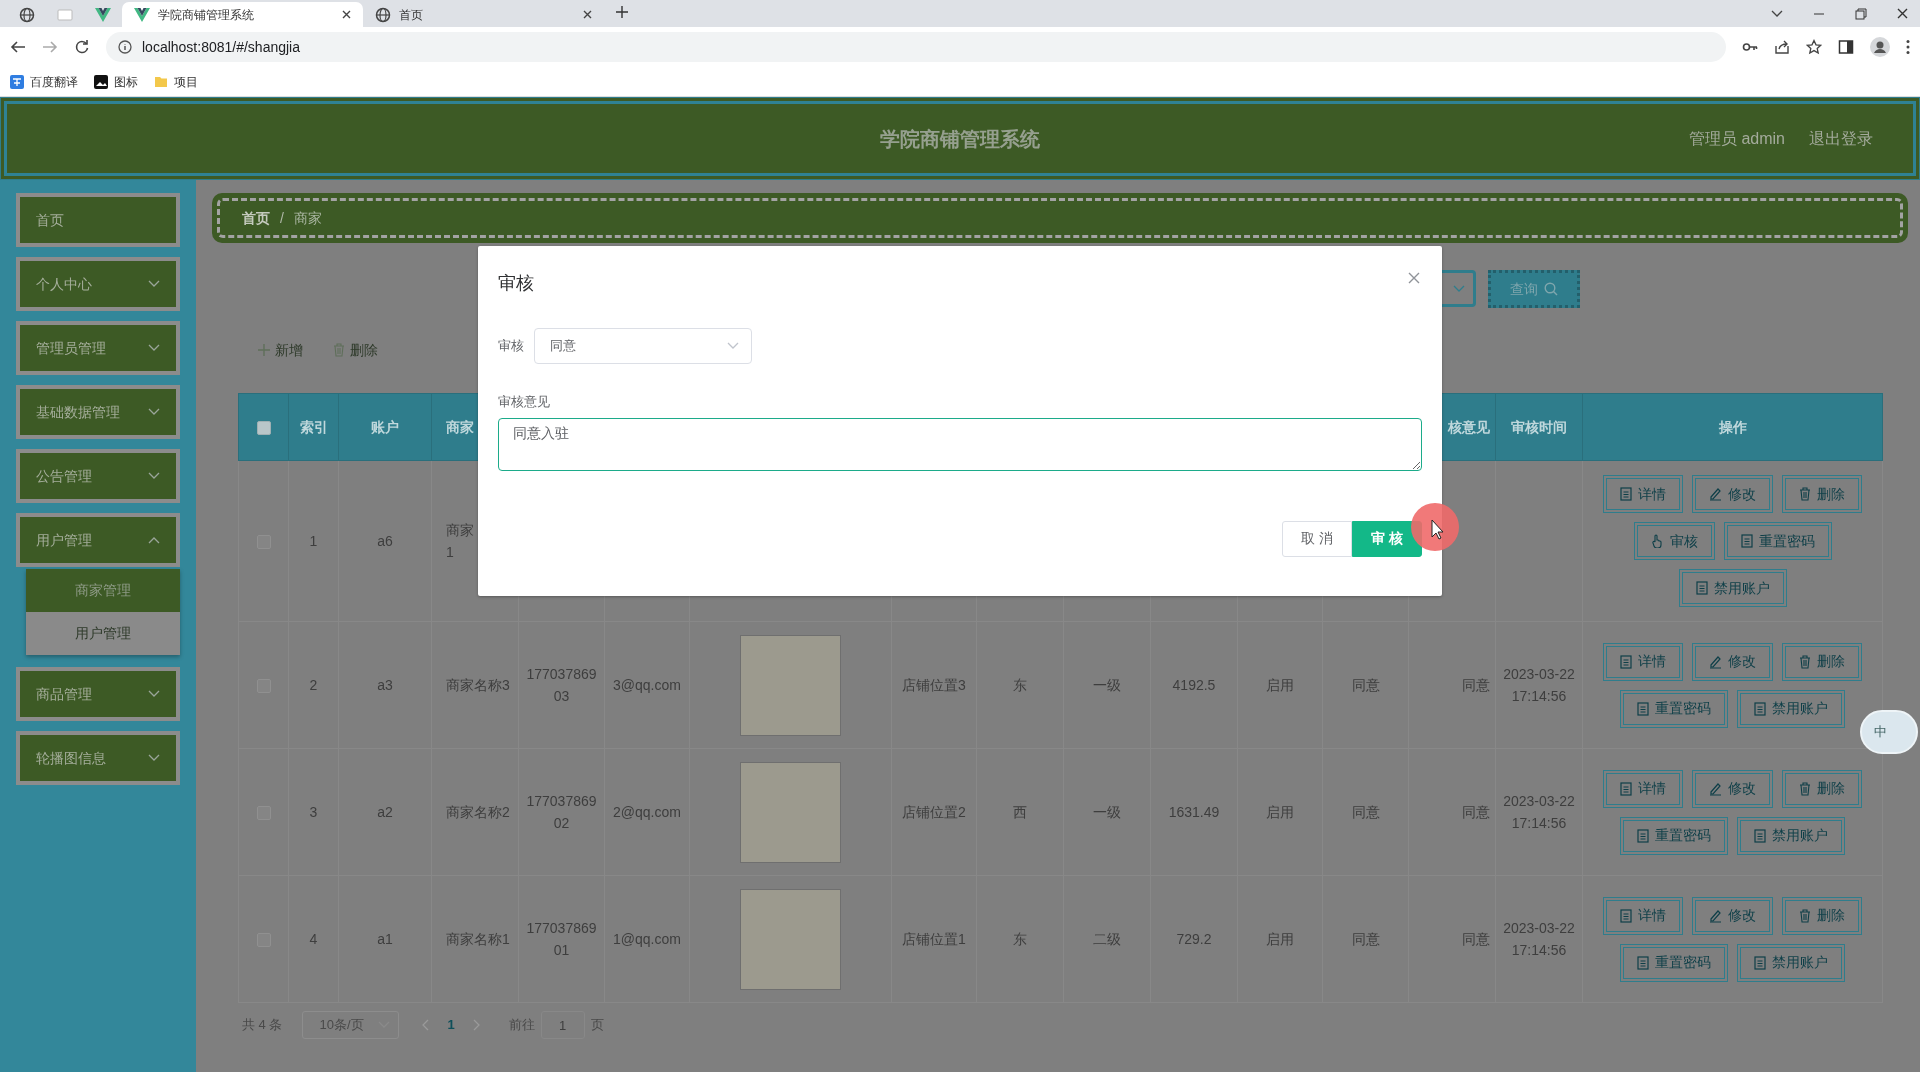  Describe the element at coordinates (264, 350) in the screenshot. I see `plus-icon` at that location.